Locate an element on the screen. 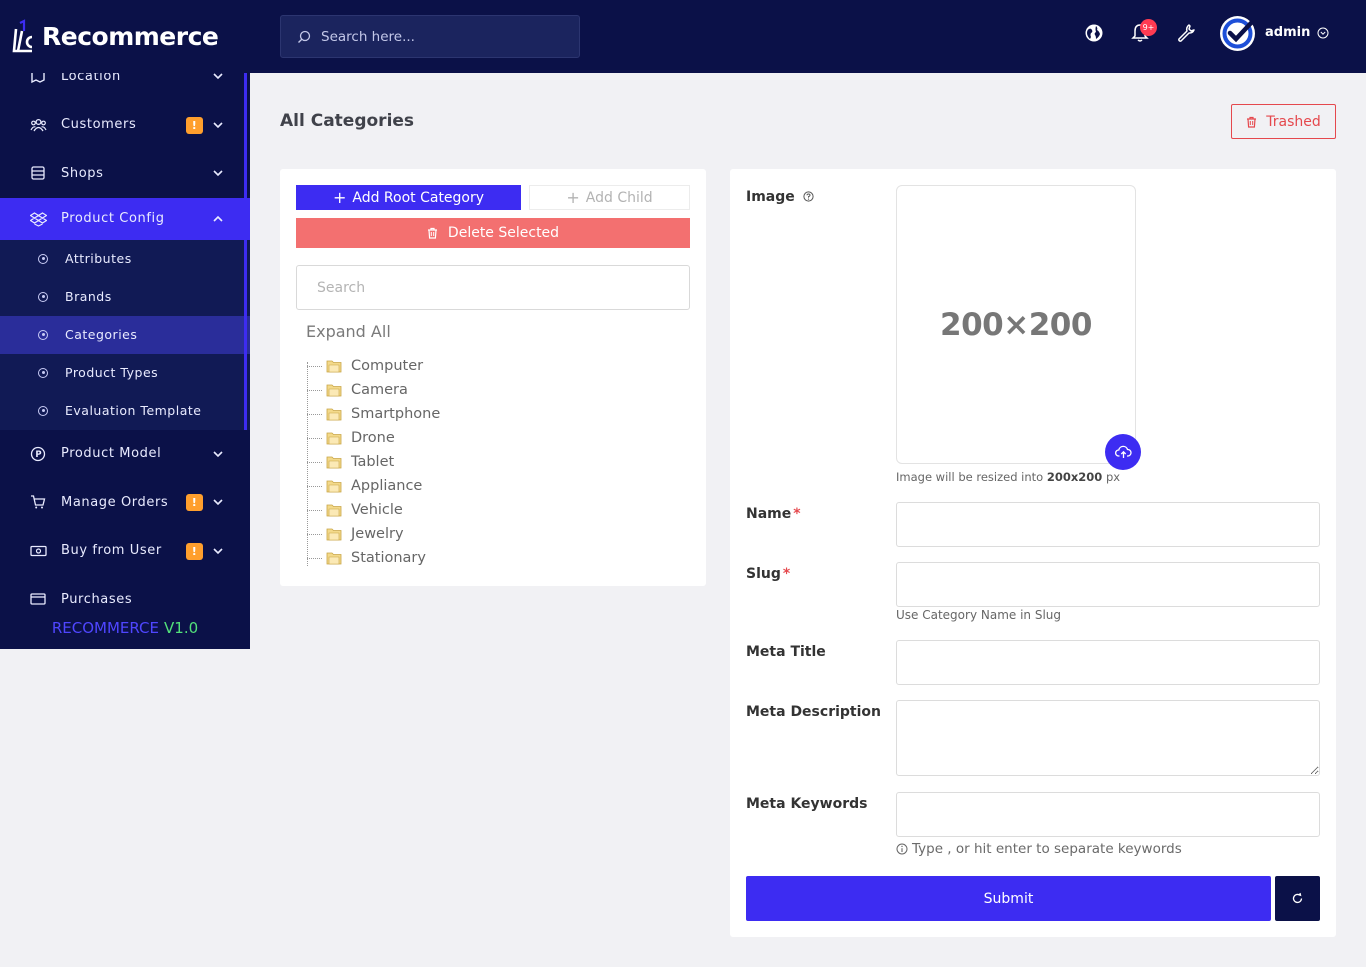 The height and width of the screenshot is (967, 1366). upload-image-button is located at coordinates (1123, 452).